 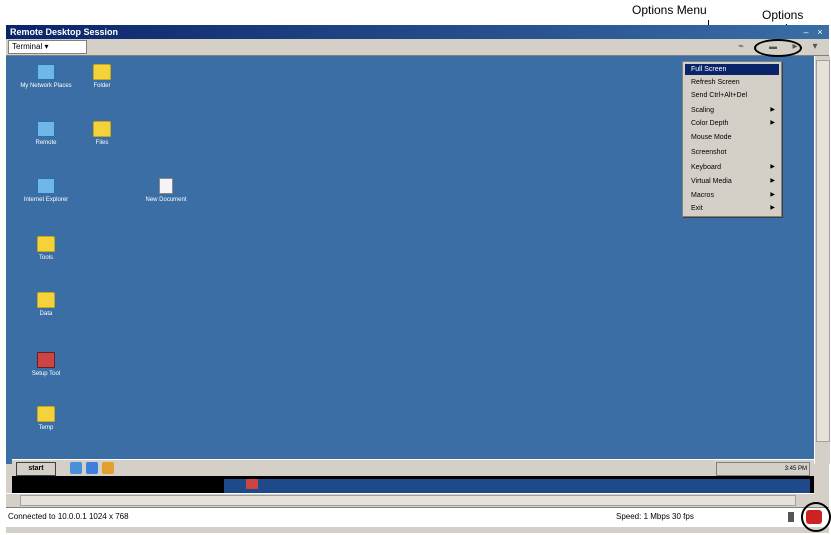 What do you see at coordinates (68, 516) in the screenshot?
I see `status-connection: Connected to 10.0.0.1 1024 x 768` at bounding box center [68, 516].